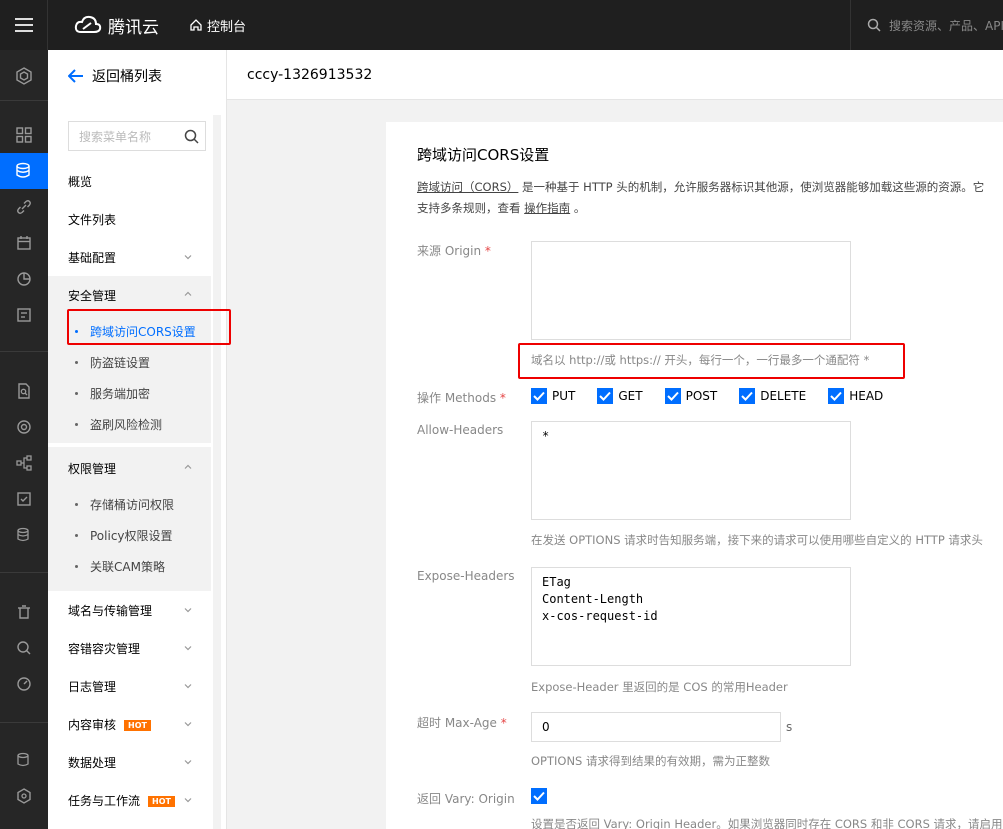 The width and height of the screenshot is (1003, 829). Describe the element at coordinates (24, 207) in the screenshot. I see `rail-link` at that location.